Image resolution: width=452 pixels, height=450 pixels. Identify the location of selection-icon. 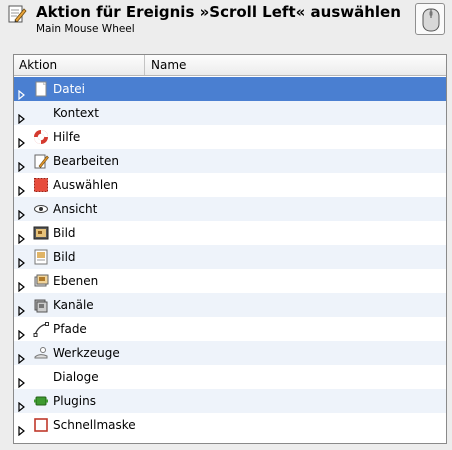
(41, 185).